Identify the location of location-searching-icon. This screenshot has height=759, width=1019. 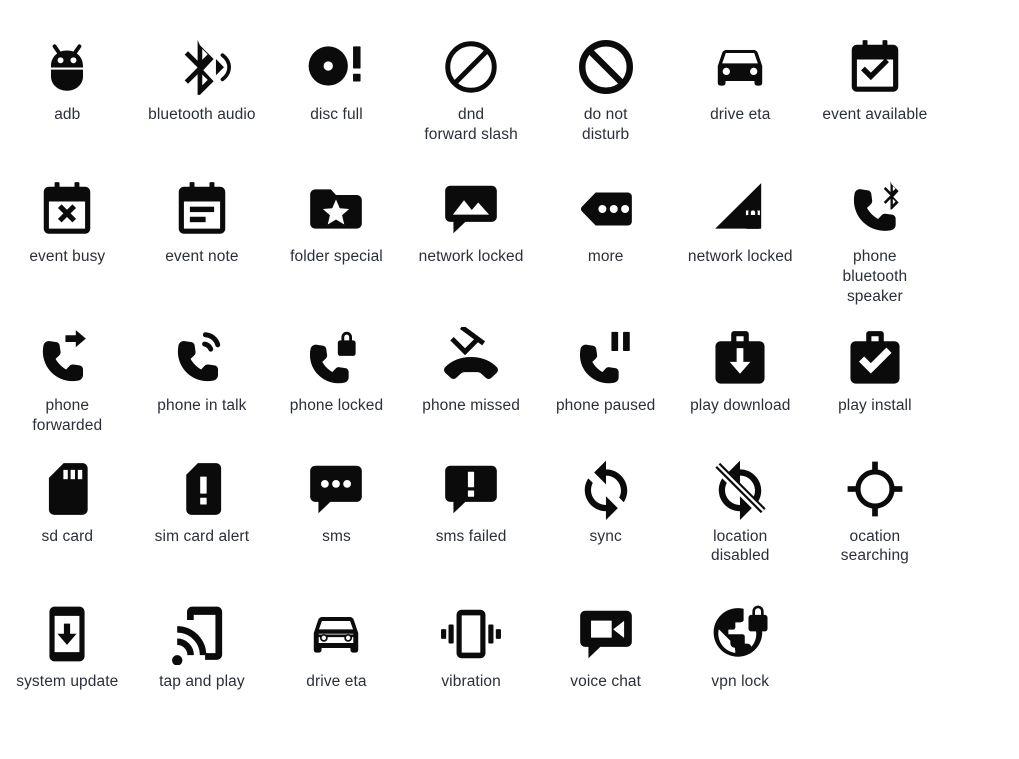
(875, 489).